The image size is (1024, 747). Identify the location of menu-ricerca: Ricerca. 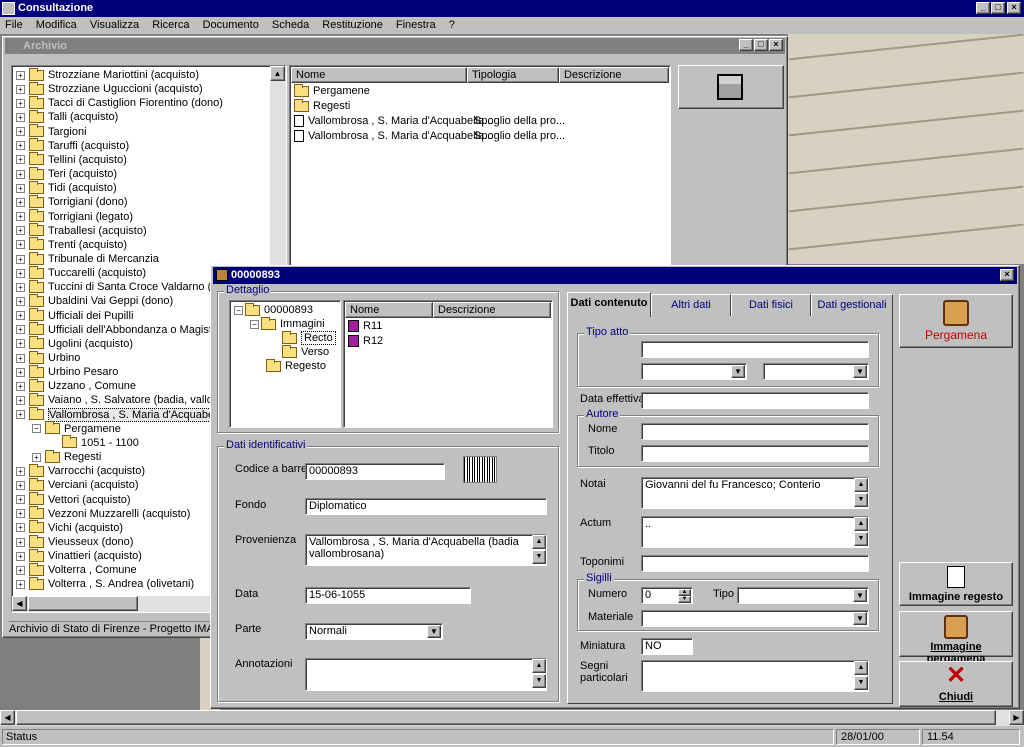
(170, 25).